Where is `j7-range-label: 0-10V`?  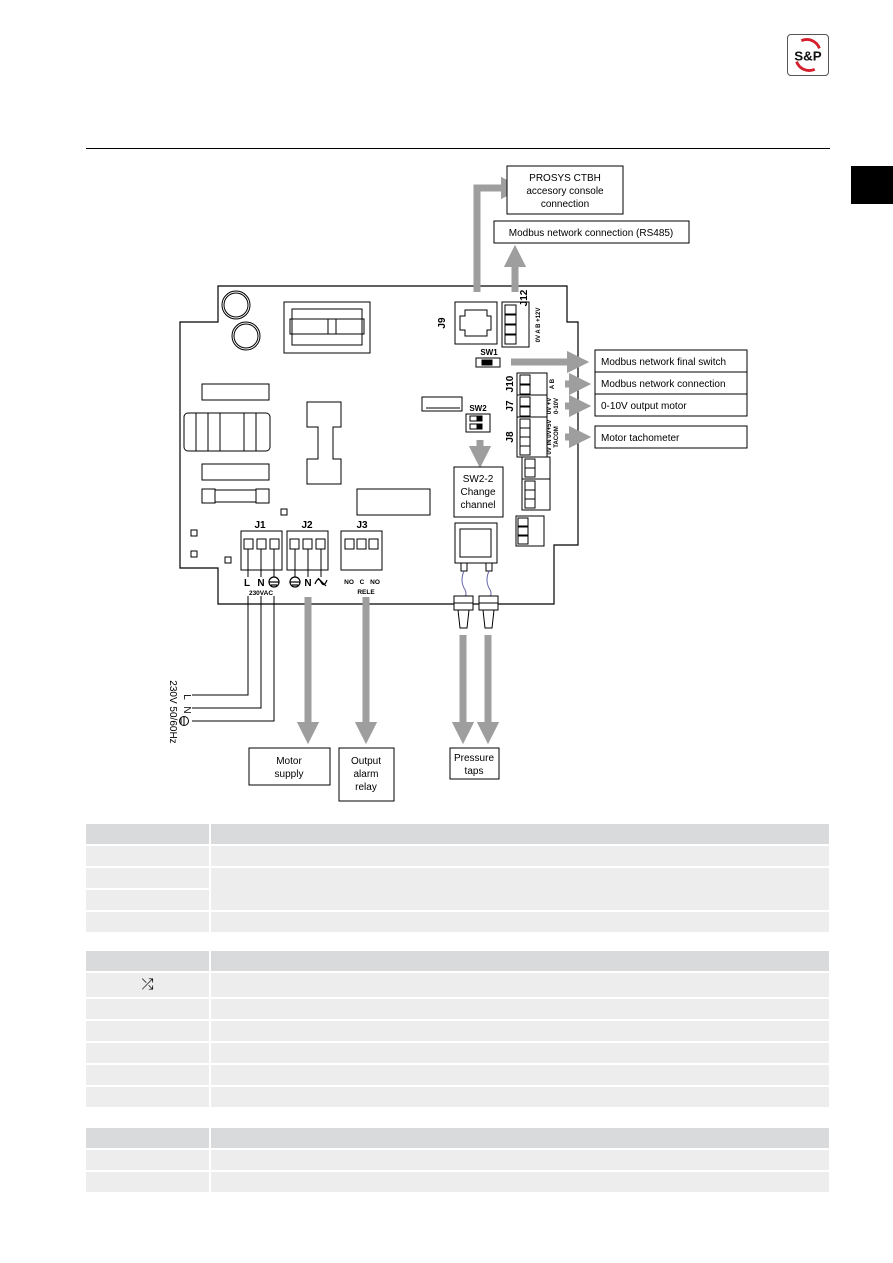
j7-range-label: 0-10V is located at coordinates (557, 406).